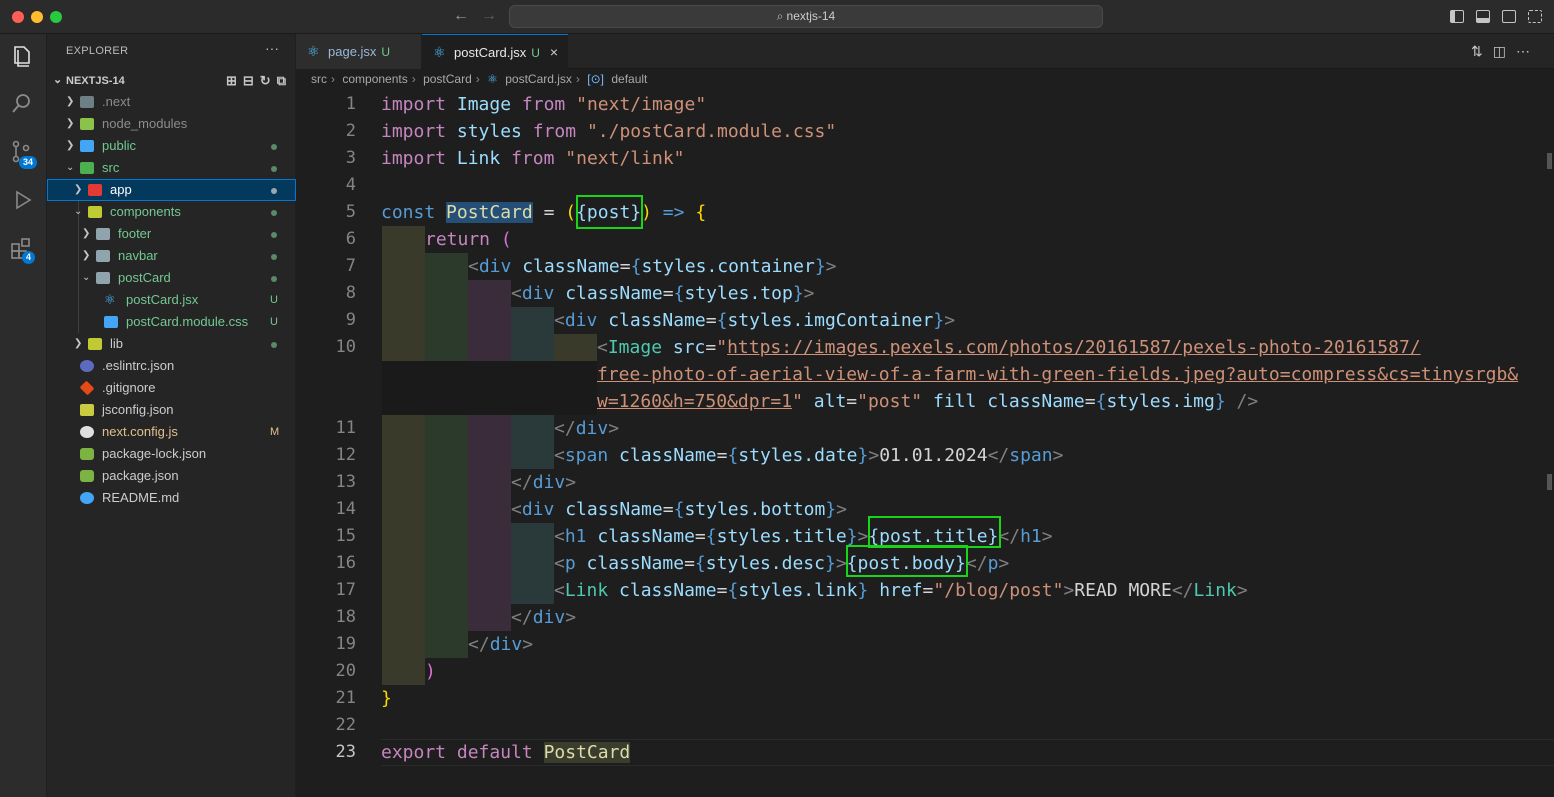  I want to click on tree-item-label: lib, so click(117, 343).